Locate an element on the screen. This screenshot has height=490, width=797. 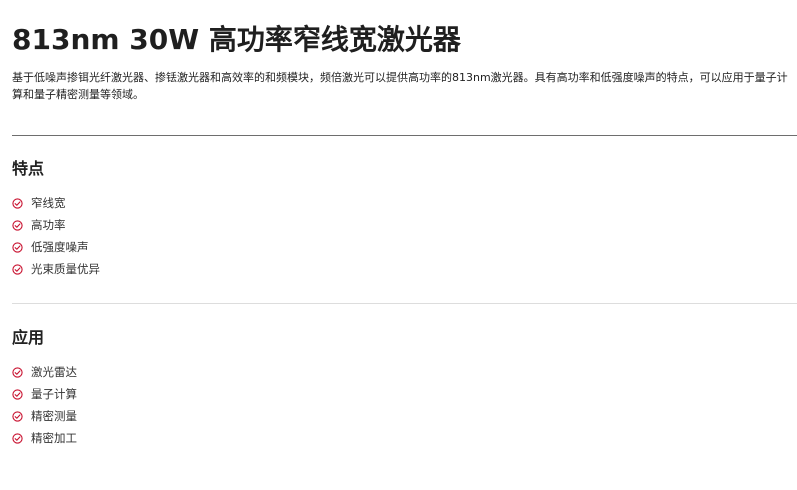
features-heading: 特点 is located at coordinates (28, 168).